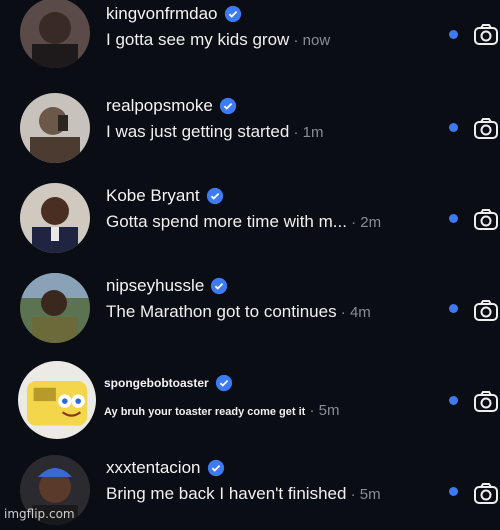  I want to click on username: nipseyhussle, so click(271, 286).